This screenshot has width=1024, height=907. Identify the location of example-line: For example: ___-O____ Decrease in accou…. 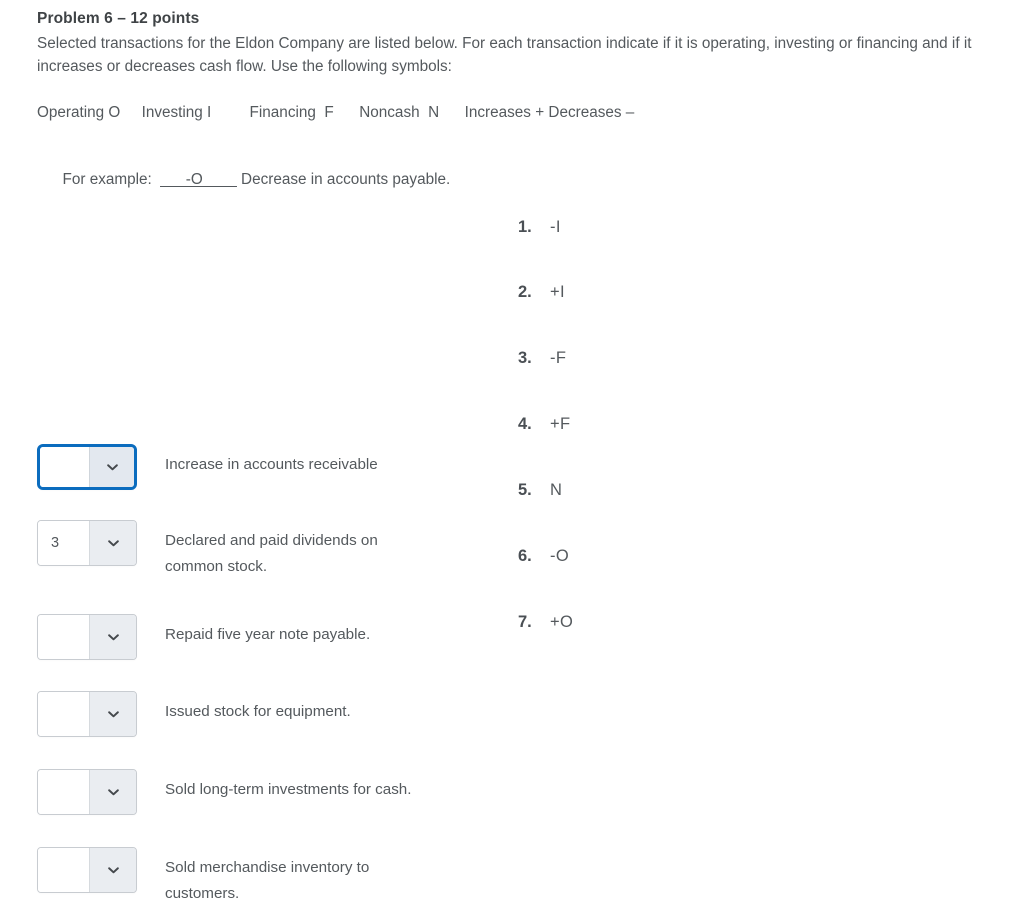
(510, 180).